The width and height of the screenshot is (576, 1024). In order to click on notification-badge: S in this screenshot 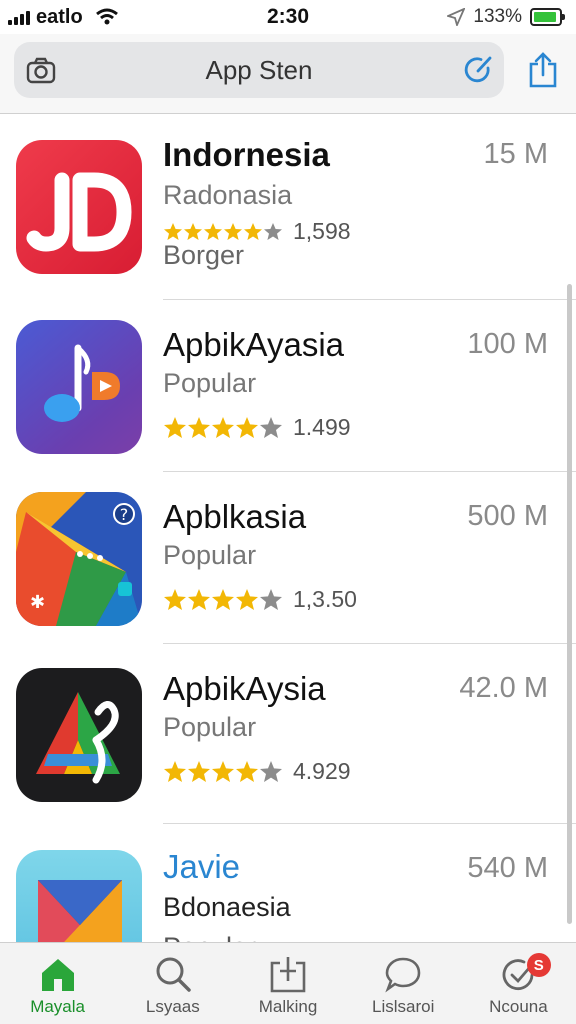, I will do `click(538, 965)`.